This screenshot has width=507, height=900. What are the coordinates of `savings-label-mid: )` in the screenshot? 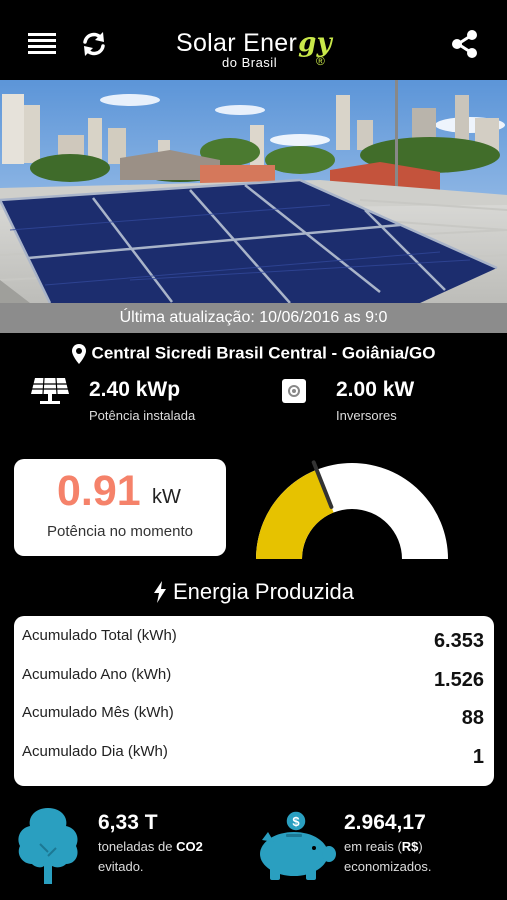 It's located at (420, 846).